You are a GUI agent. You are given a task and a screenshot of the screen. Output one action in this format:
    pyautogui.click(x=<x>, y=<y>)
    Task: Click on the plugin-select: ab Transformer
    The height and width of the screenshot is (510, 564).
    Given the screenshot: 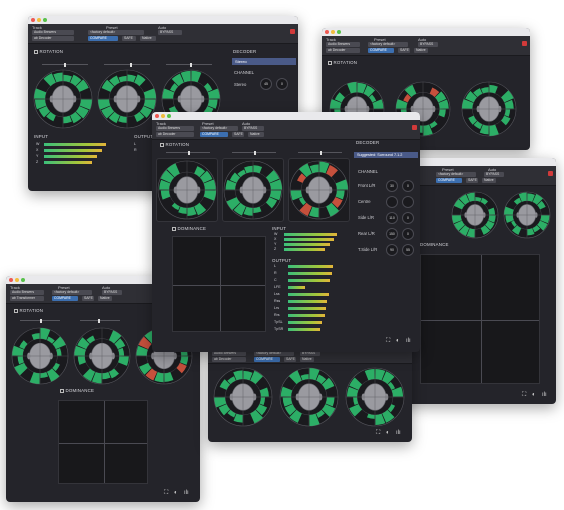 What is the action you would take?
    pyautogui.click(x=27, y=298)
    